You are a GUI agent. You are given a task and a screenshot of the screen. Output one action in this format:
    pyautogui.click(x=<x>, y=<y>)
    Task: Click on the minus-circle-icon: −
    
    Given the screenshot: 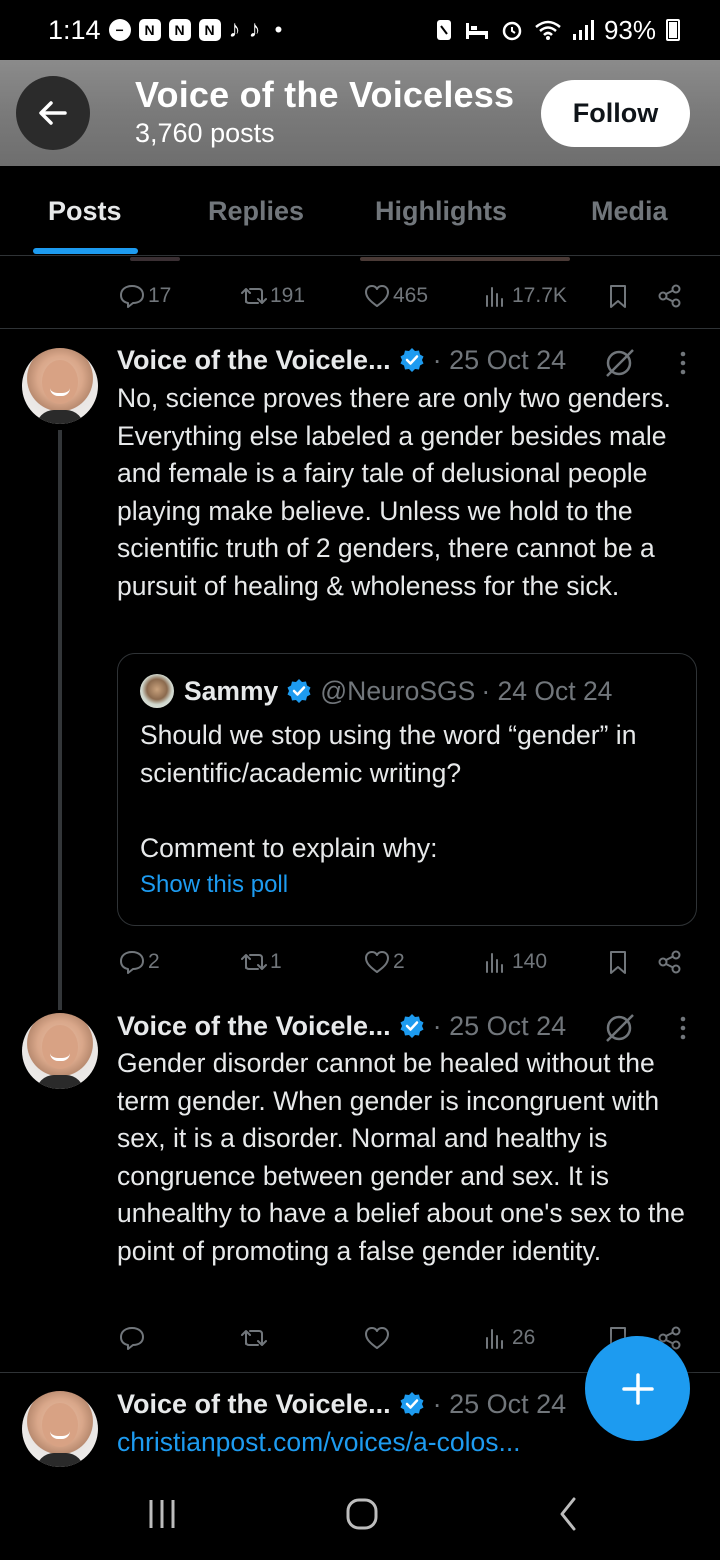 What is the action you would take?
    pyautogui.click(x=119, y=30)
    